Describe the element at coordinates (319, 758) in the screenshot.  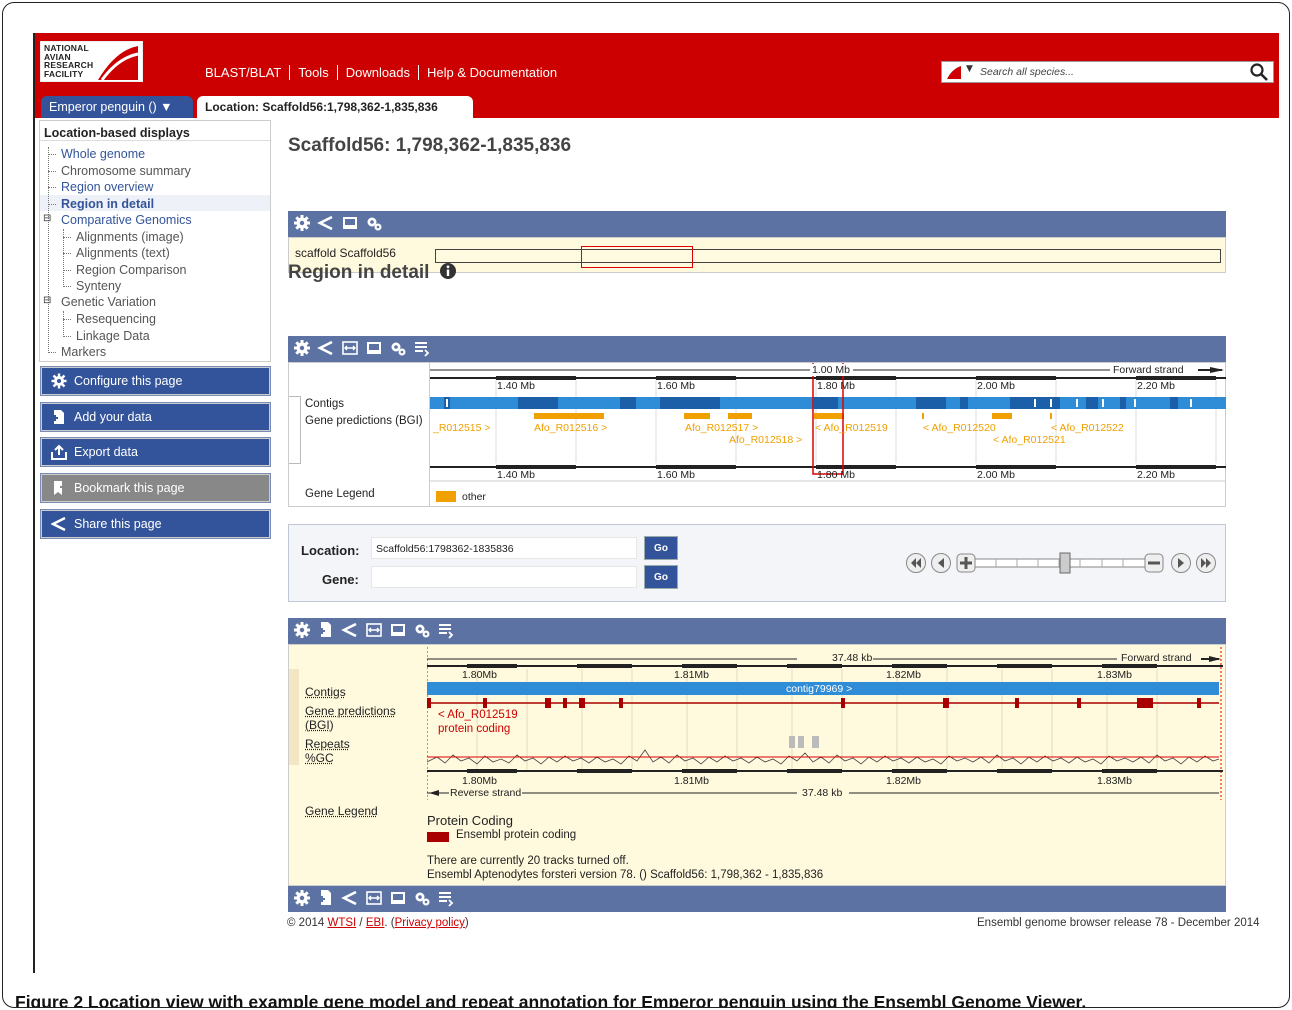
I see `track-label-gc: %GC` at that location.